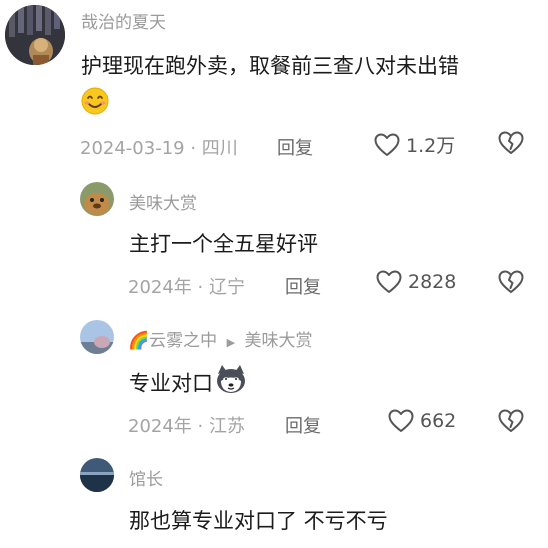 The height and width of the screenshot is (548, 548). Describe the element at coordinates (278, 341) in the screenshot. I see `reply-target-username: 美味大赏` at that location.